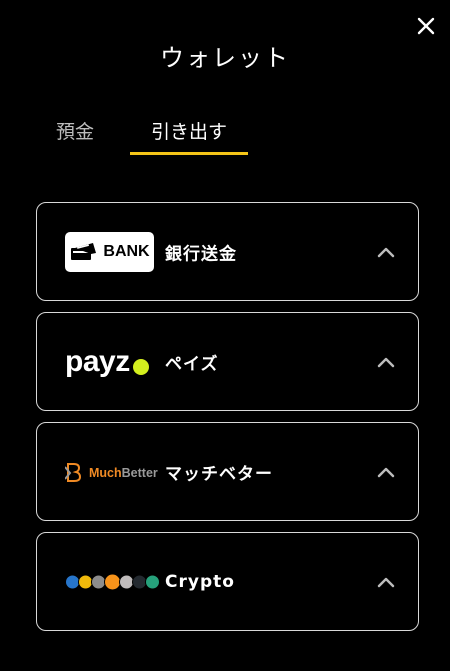 This screenshot has width=450, height=671. Describe the element at coordinates (227, 361) in the screenshot. I see `method-payz: payz ペイズ` at that location.